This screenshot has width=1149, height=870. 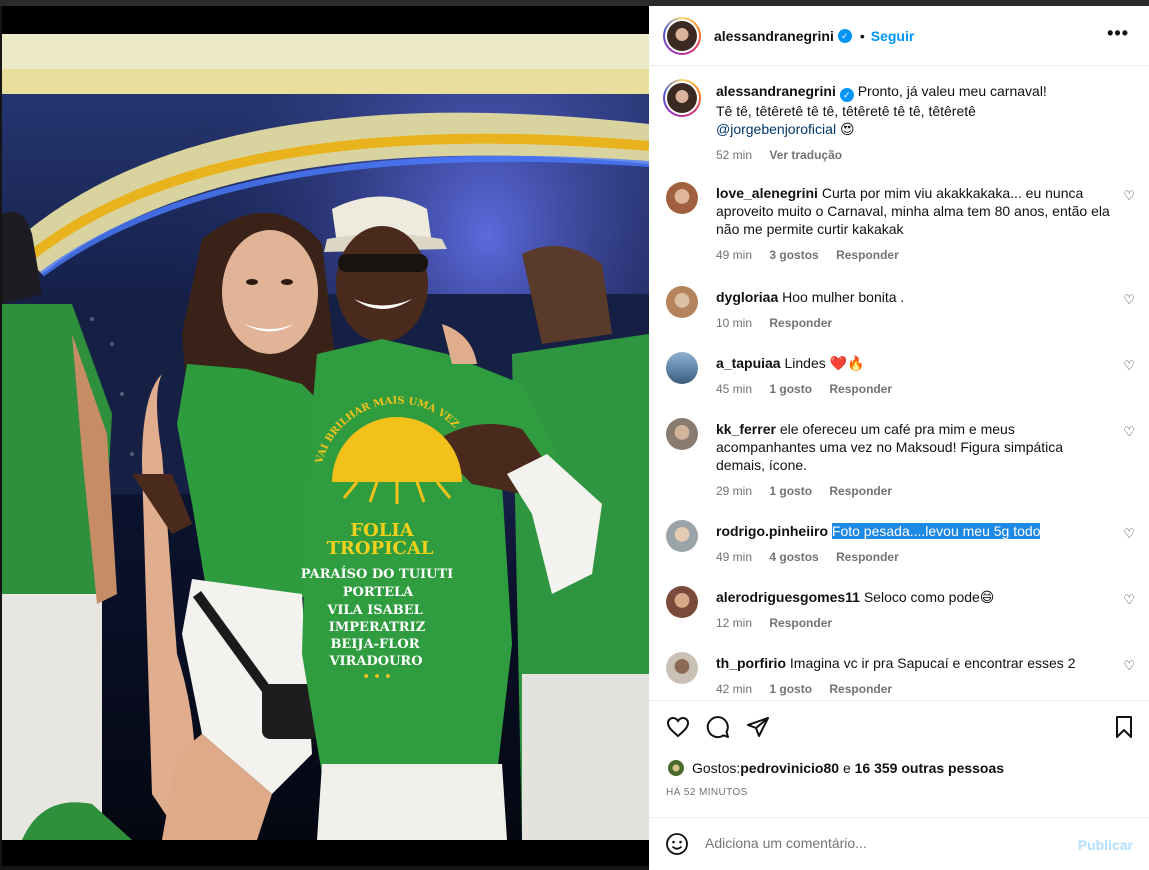 What do you see at coordinates (734, 491) in the screenshot?
I see `comment-time: 29 min` at bounding box center [734, 491].